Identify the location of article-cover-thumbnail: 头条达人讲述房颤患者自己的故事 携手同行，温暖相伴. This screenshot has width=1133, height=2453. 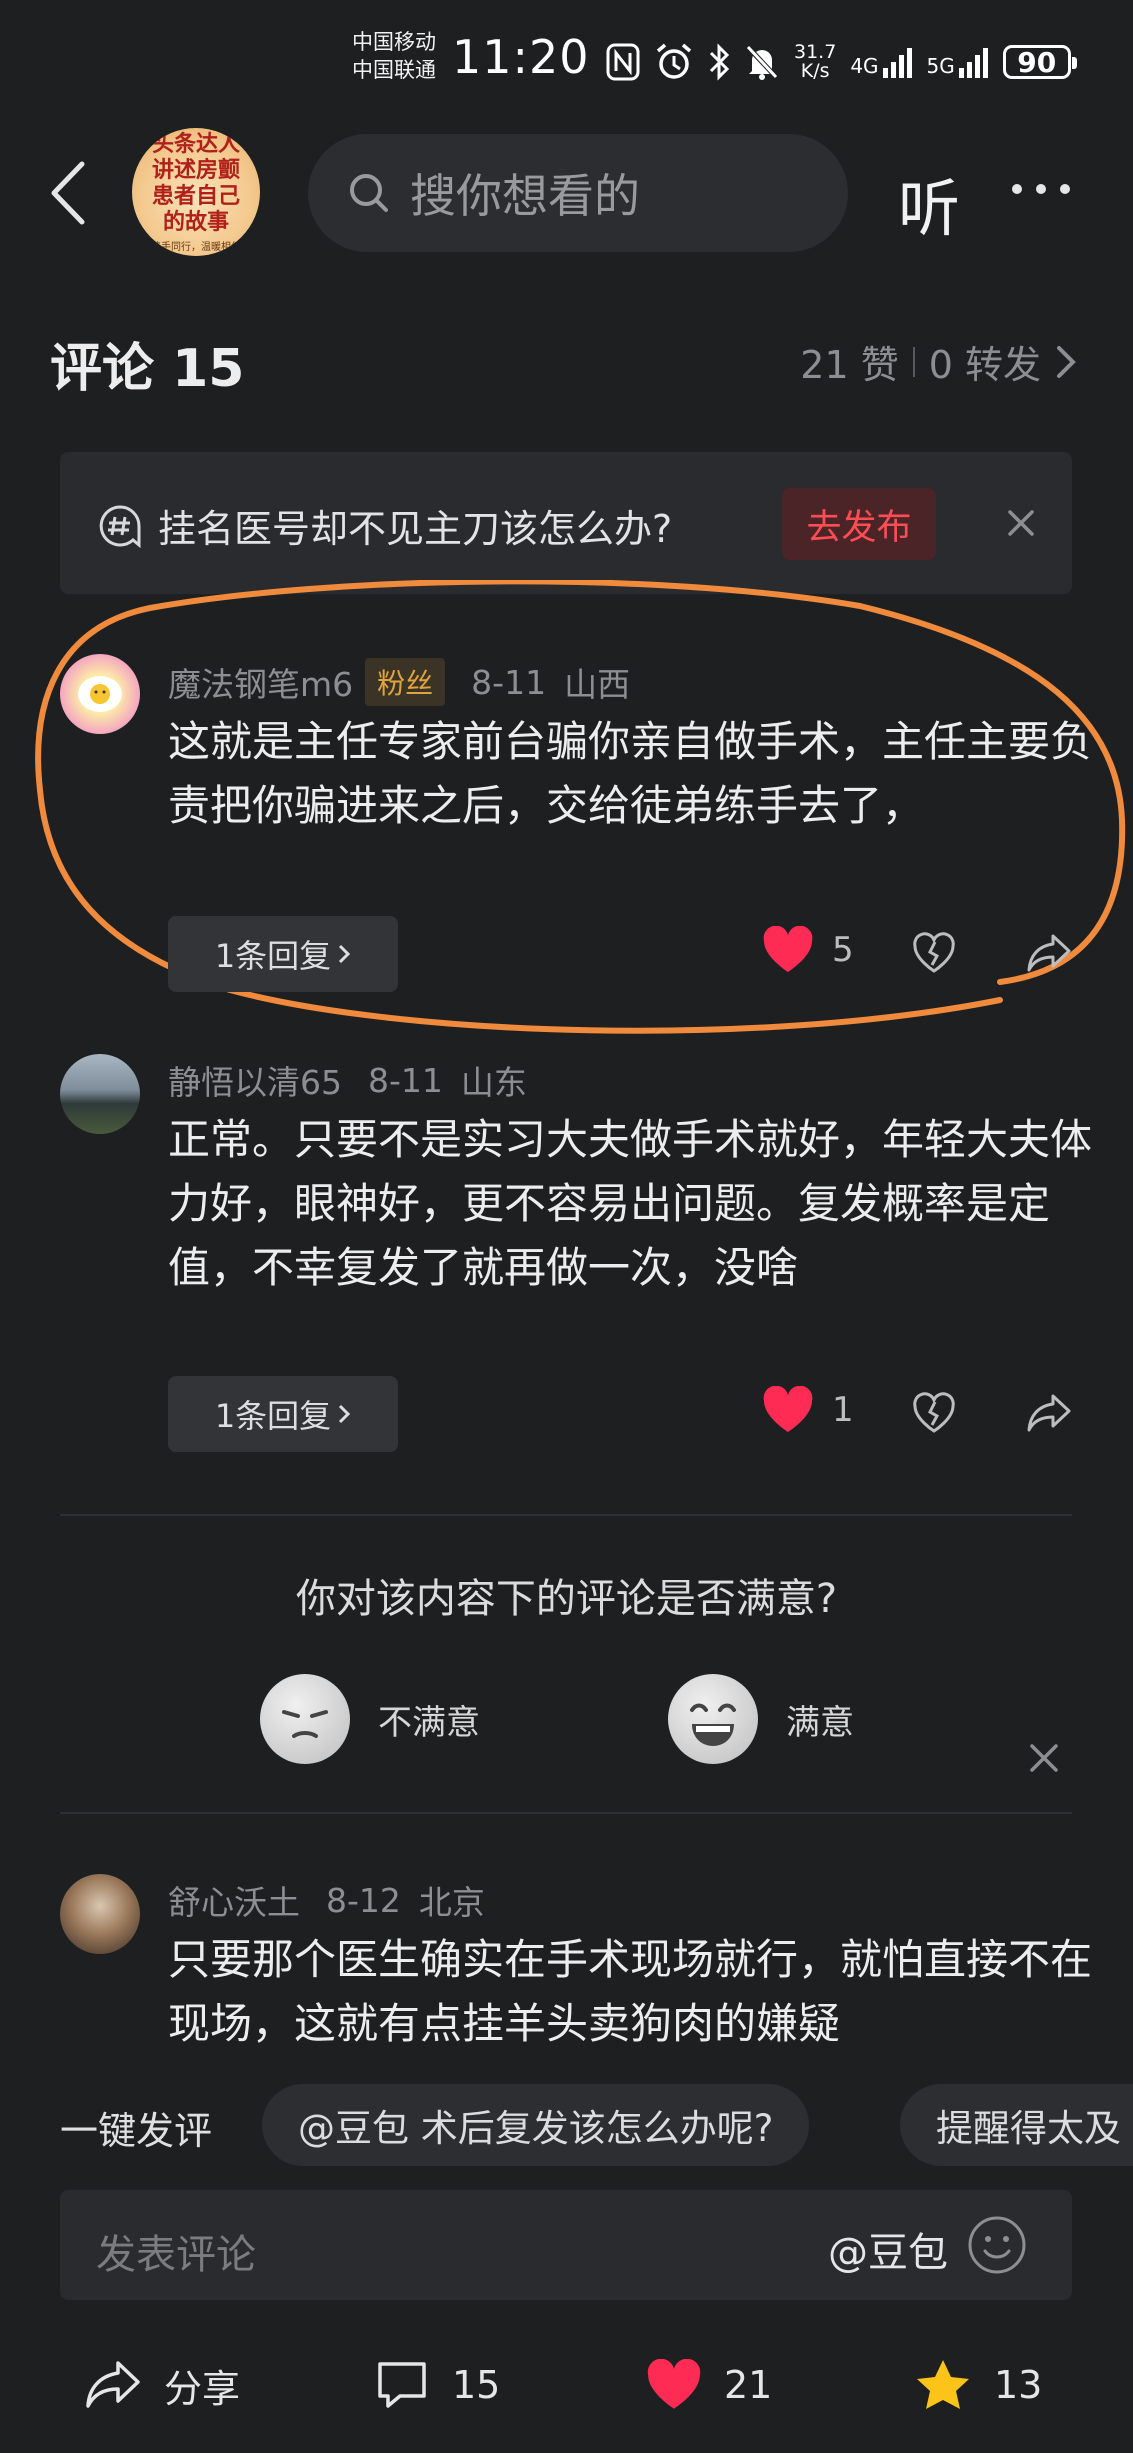
(196, 192).